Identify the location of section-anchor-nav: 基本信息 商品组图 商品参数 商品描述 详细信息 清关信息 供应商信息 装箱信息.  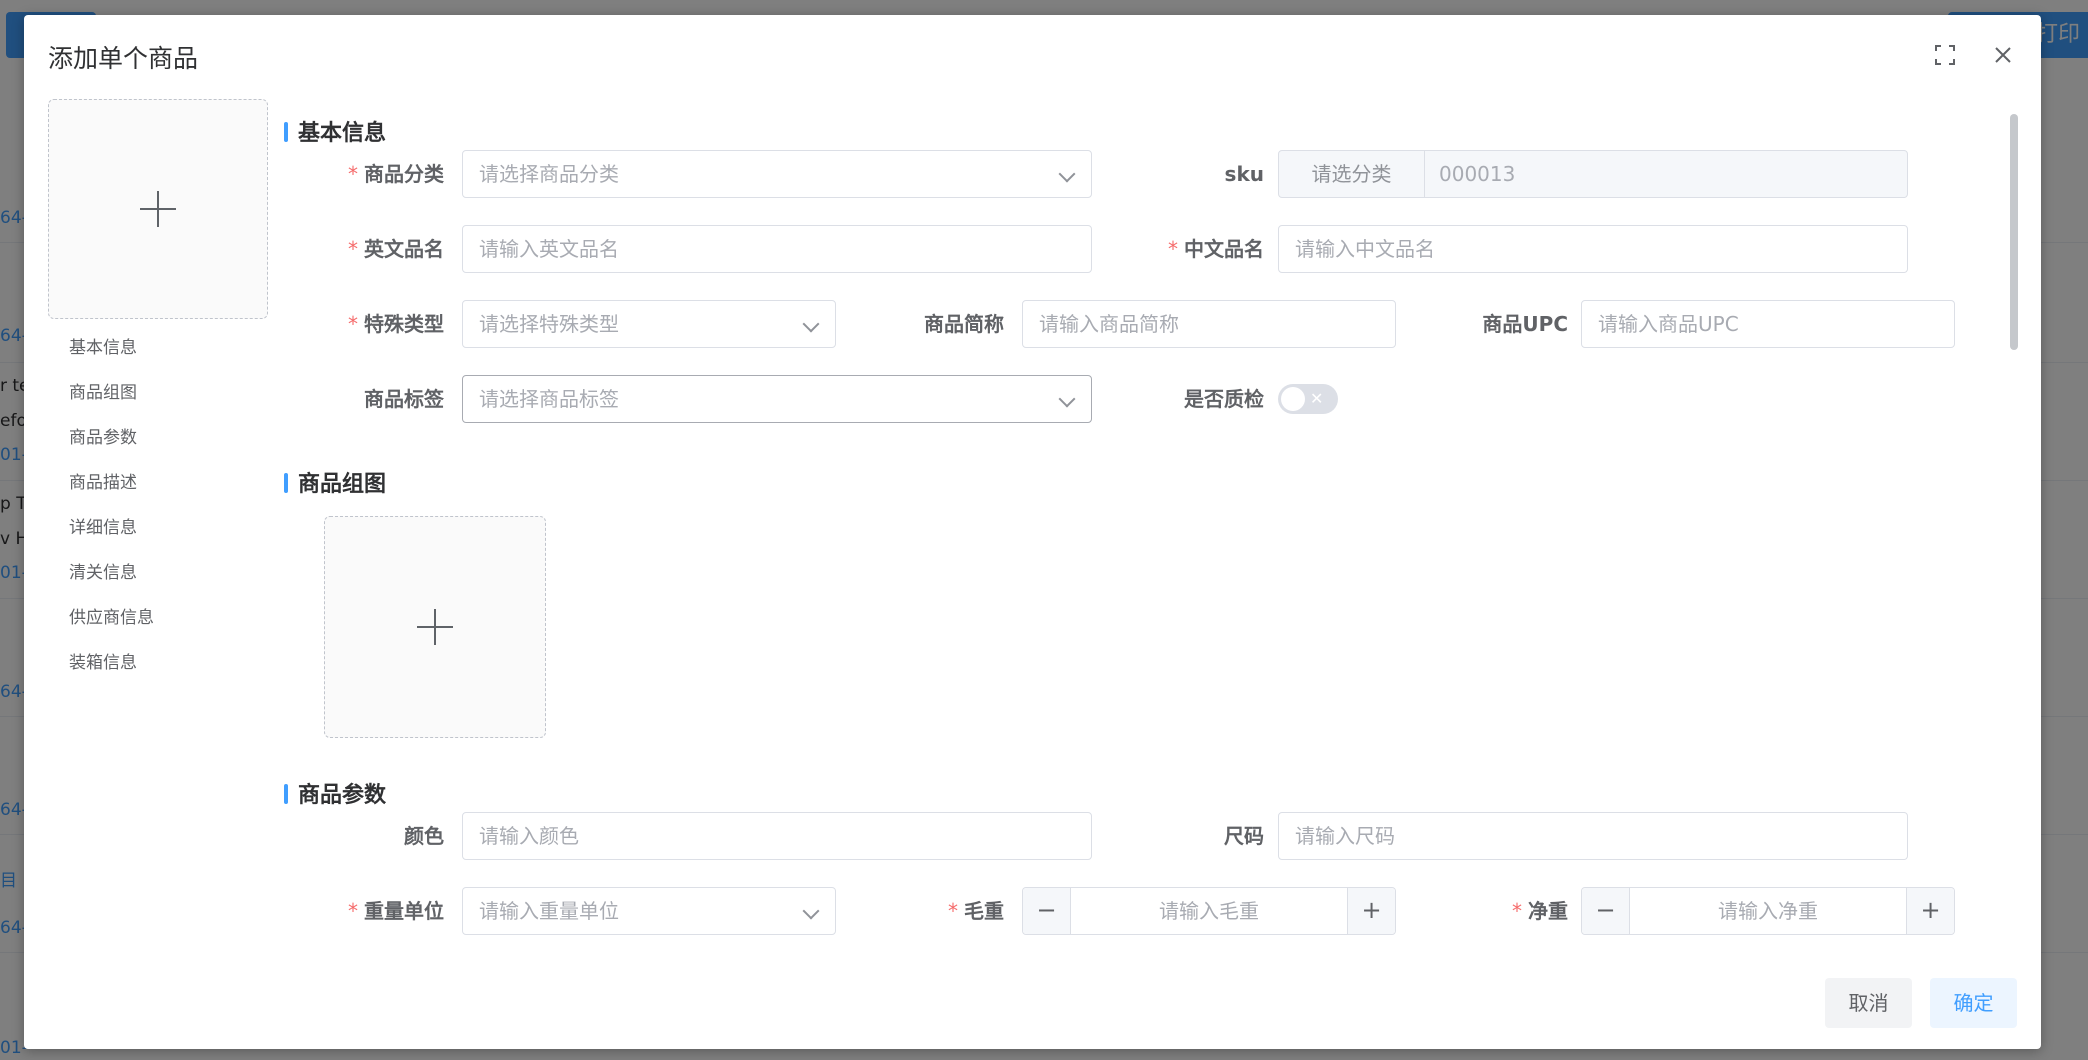
(111, 517).